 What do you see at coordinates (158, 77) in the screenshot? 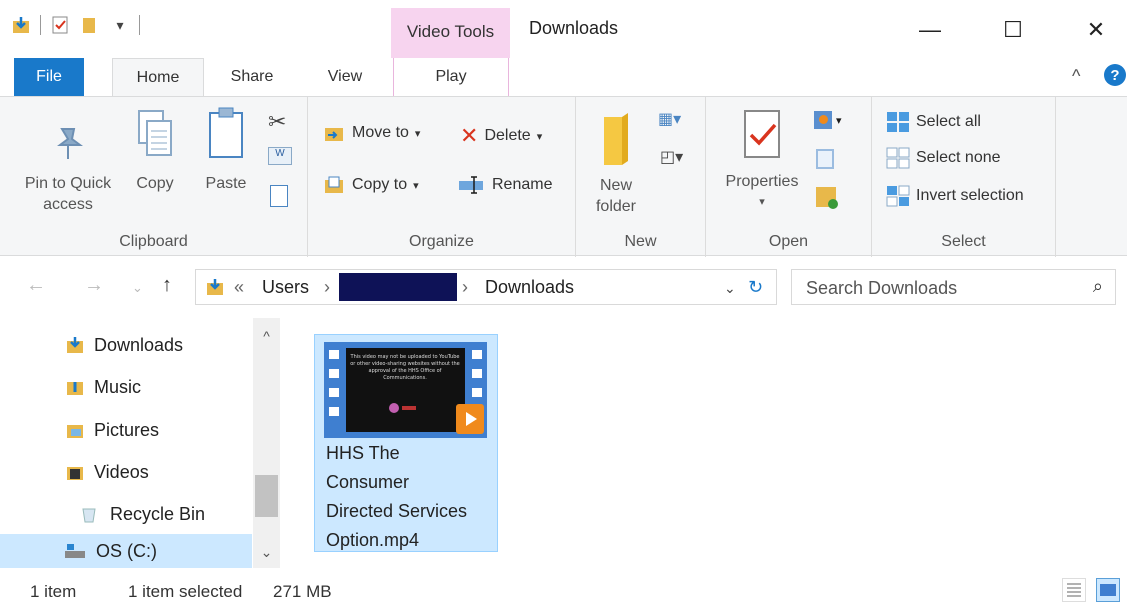
I see `tab-home: Home` at bounding box center [158, 77].